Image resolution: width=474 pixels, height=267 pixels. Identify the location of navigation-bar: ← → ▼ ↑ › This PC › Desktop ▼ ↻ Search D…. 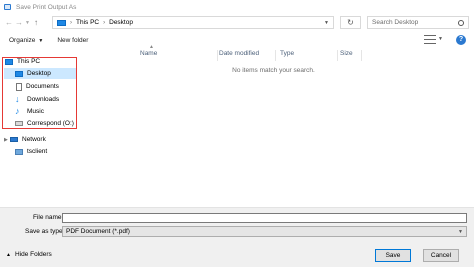
(237, 22).